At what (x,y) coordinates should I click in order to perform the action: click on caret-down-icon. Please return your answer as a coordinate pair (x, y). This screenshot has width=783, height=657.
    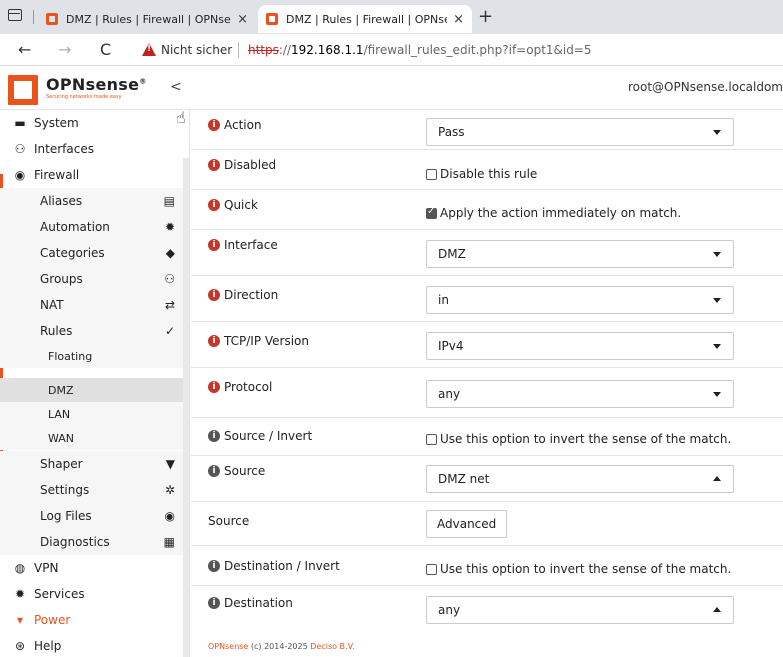
    Looking at the image, I should click on (717, 300).